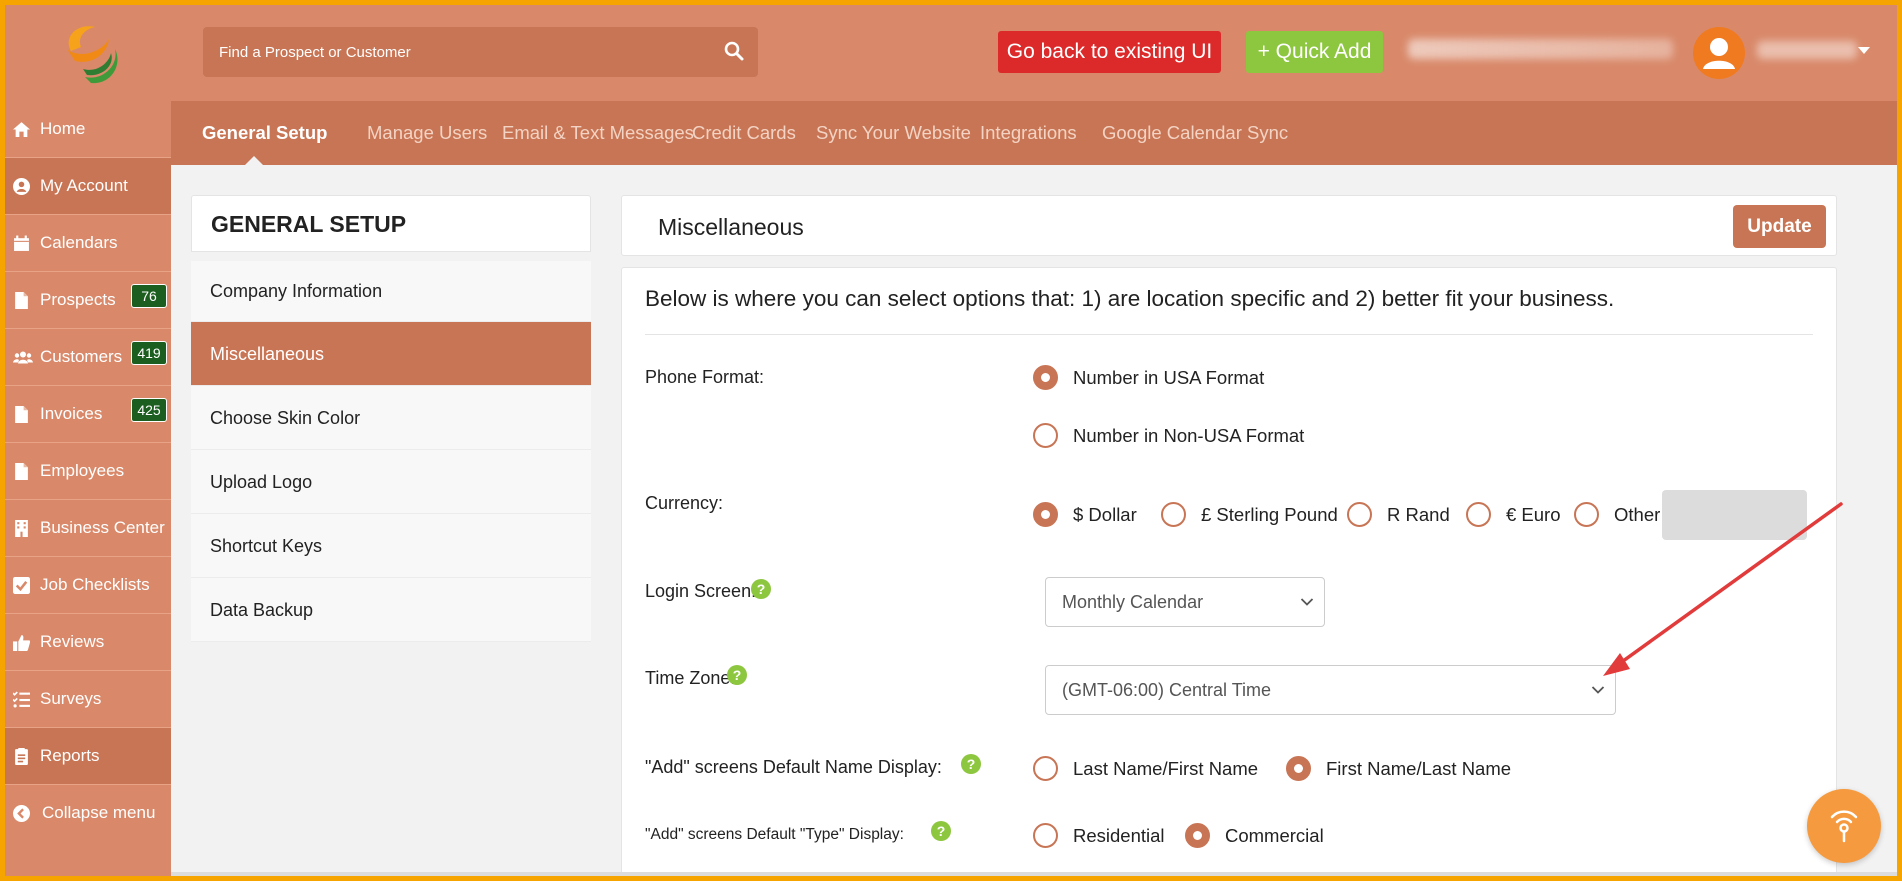 This screenshot has width=1902, height=881. Describe the element at coordinates (93, 54) in the screenshot. I see `company-logo` at that location.